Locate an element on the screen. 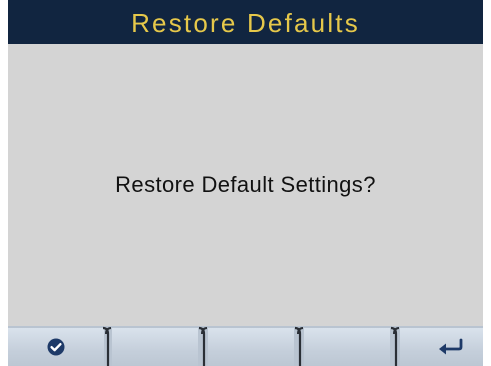 The height and width of the screenshot is (366, 491). title-bar: Restore Defaults is located at coordinates (245, 22).